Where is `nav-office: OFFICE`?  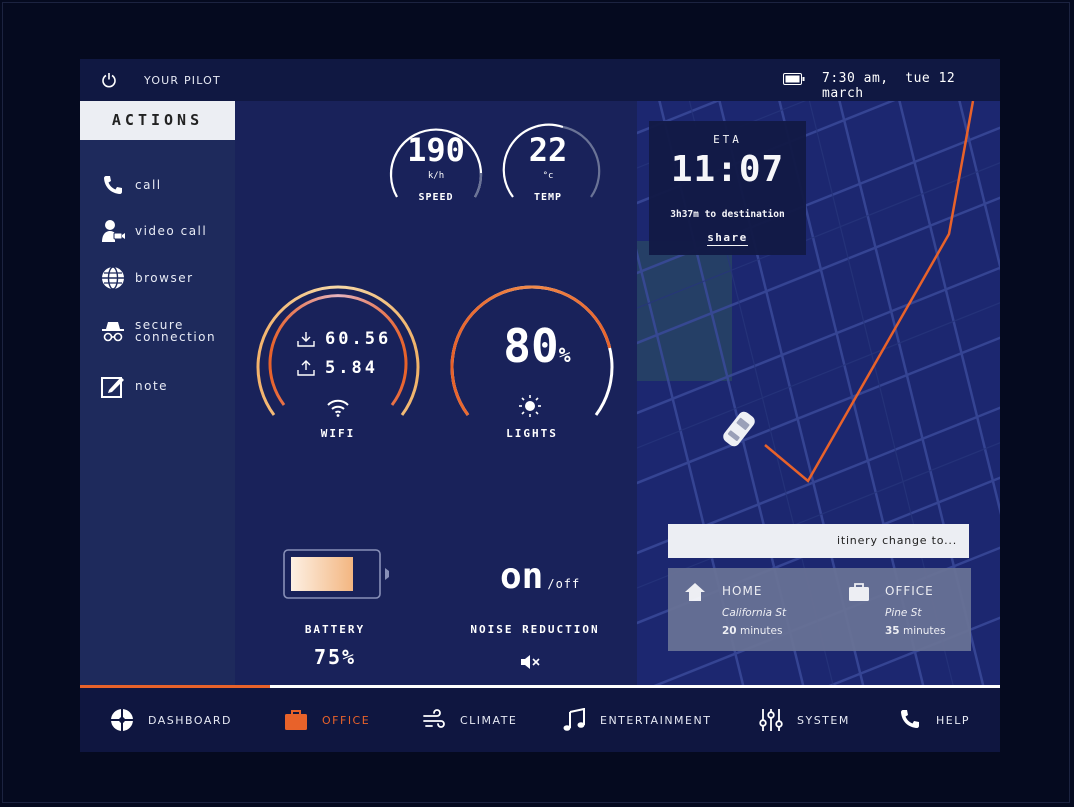 nav-office: OFFICE is located at coordinates (327, 720).